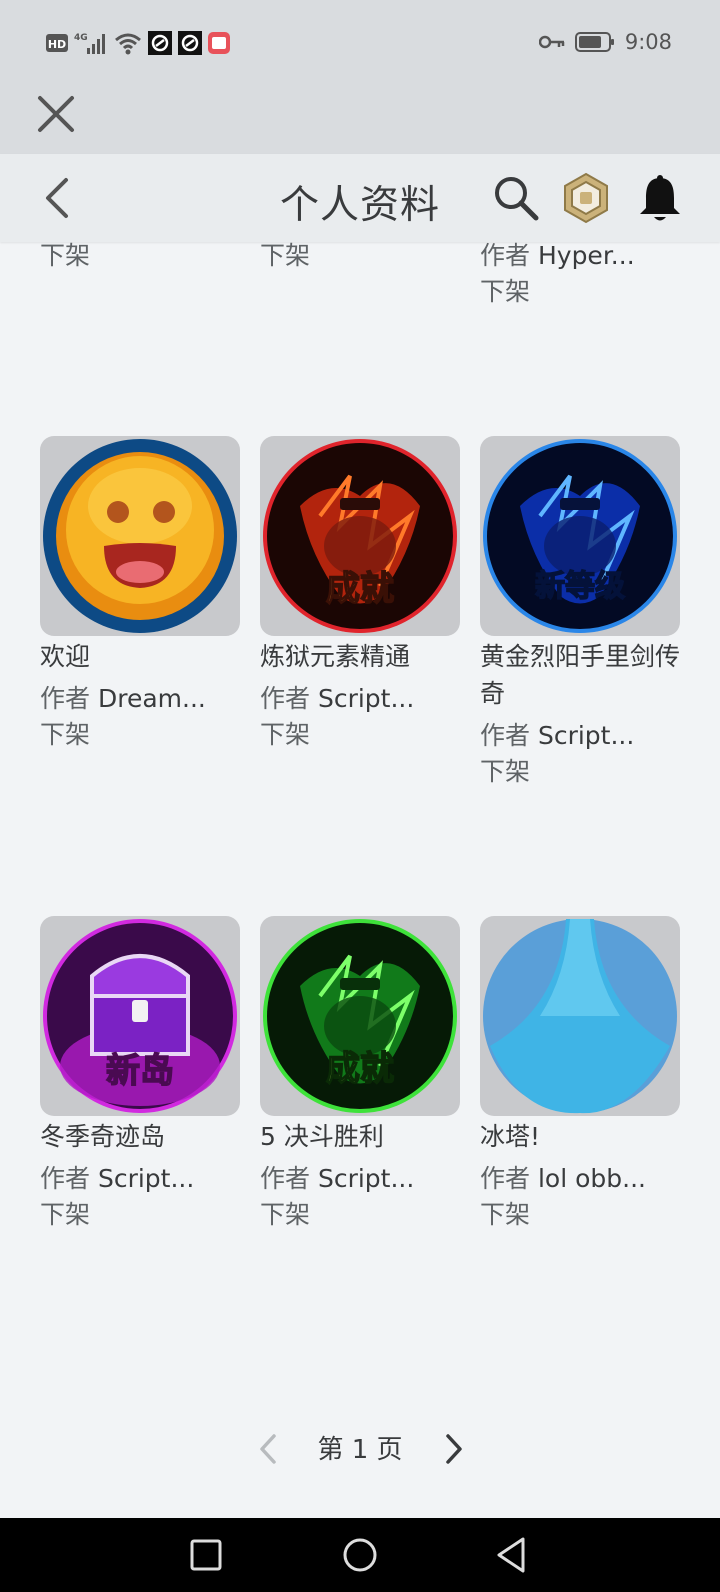  I want to click on badge-name: 5 决斗胜利, so click(322, 1136).